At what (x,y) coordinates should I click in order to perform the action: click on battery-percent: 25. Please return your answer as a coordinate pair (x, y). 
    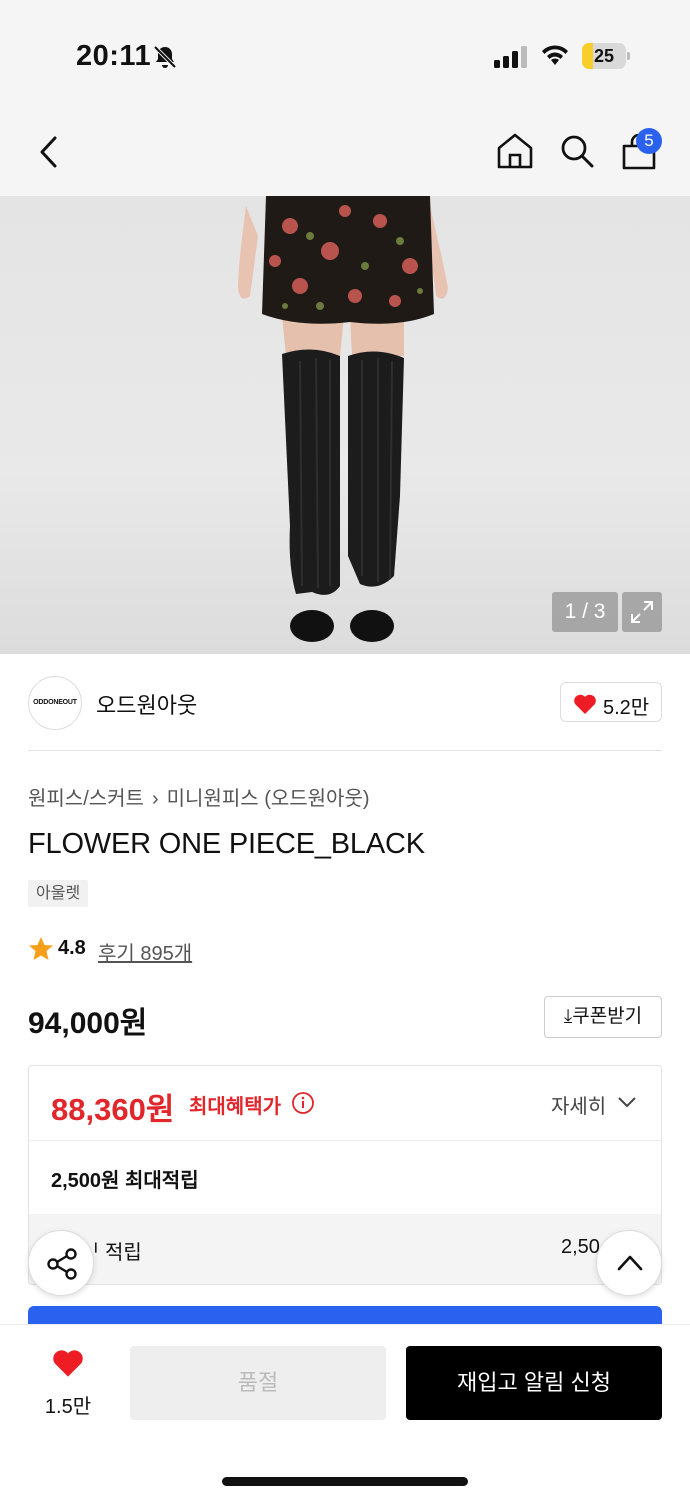
    Looking at the image, I should click on (604, 56).